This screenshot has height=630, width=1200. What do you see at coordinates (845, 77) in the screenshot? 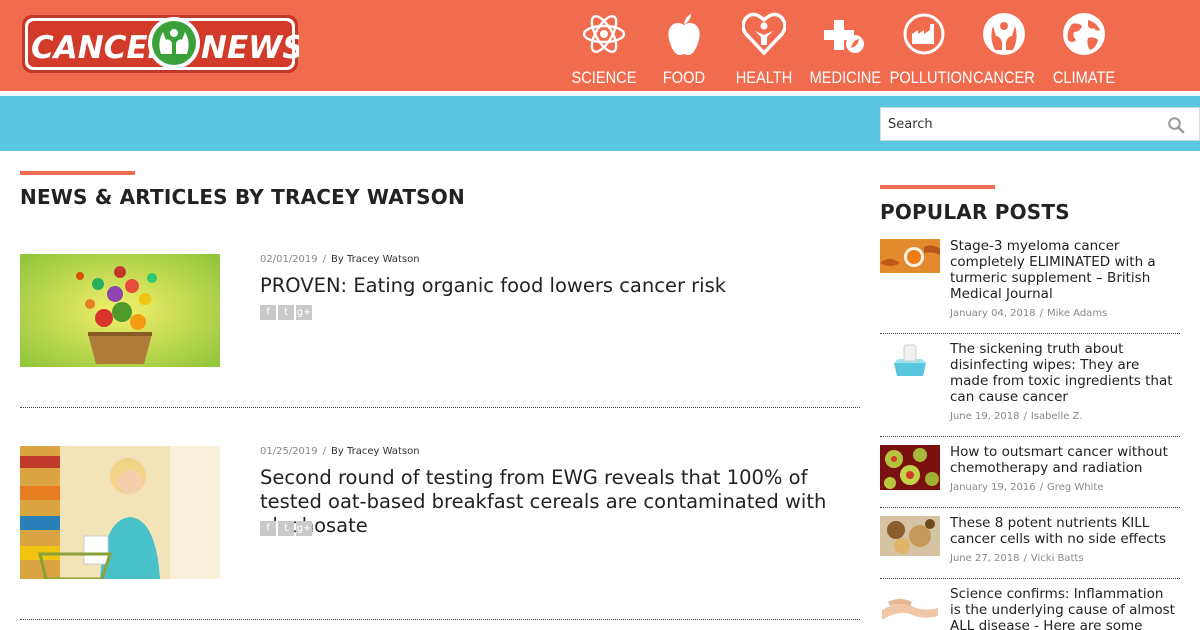
I see `nav-label: MEDICINE` at bounding box center [845, 77].